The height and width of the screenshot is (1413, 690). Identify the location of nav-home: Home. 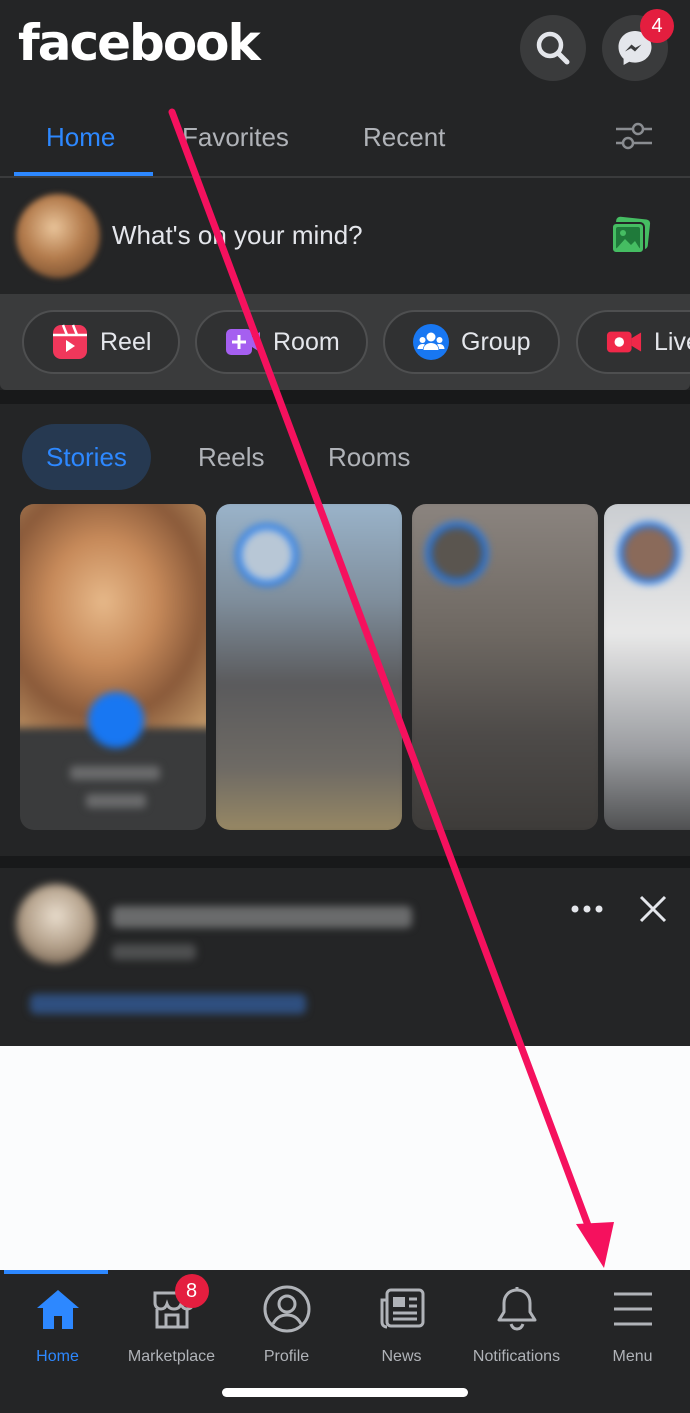
(57, 1330).